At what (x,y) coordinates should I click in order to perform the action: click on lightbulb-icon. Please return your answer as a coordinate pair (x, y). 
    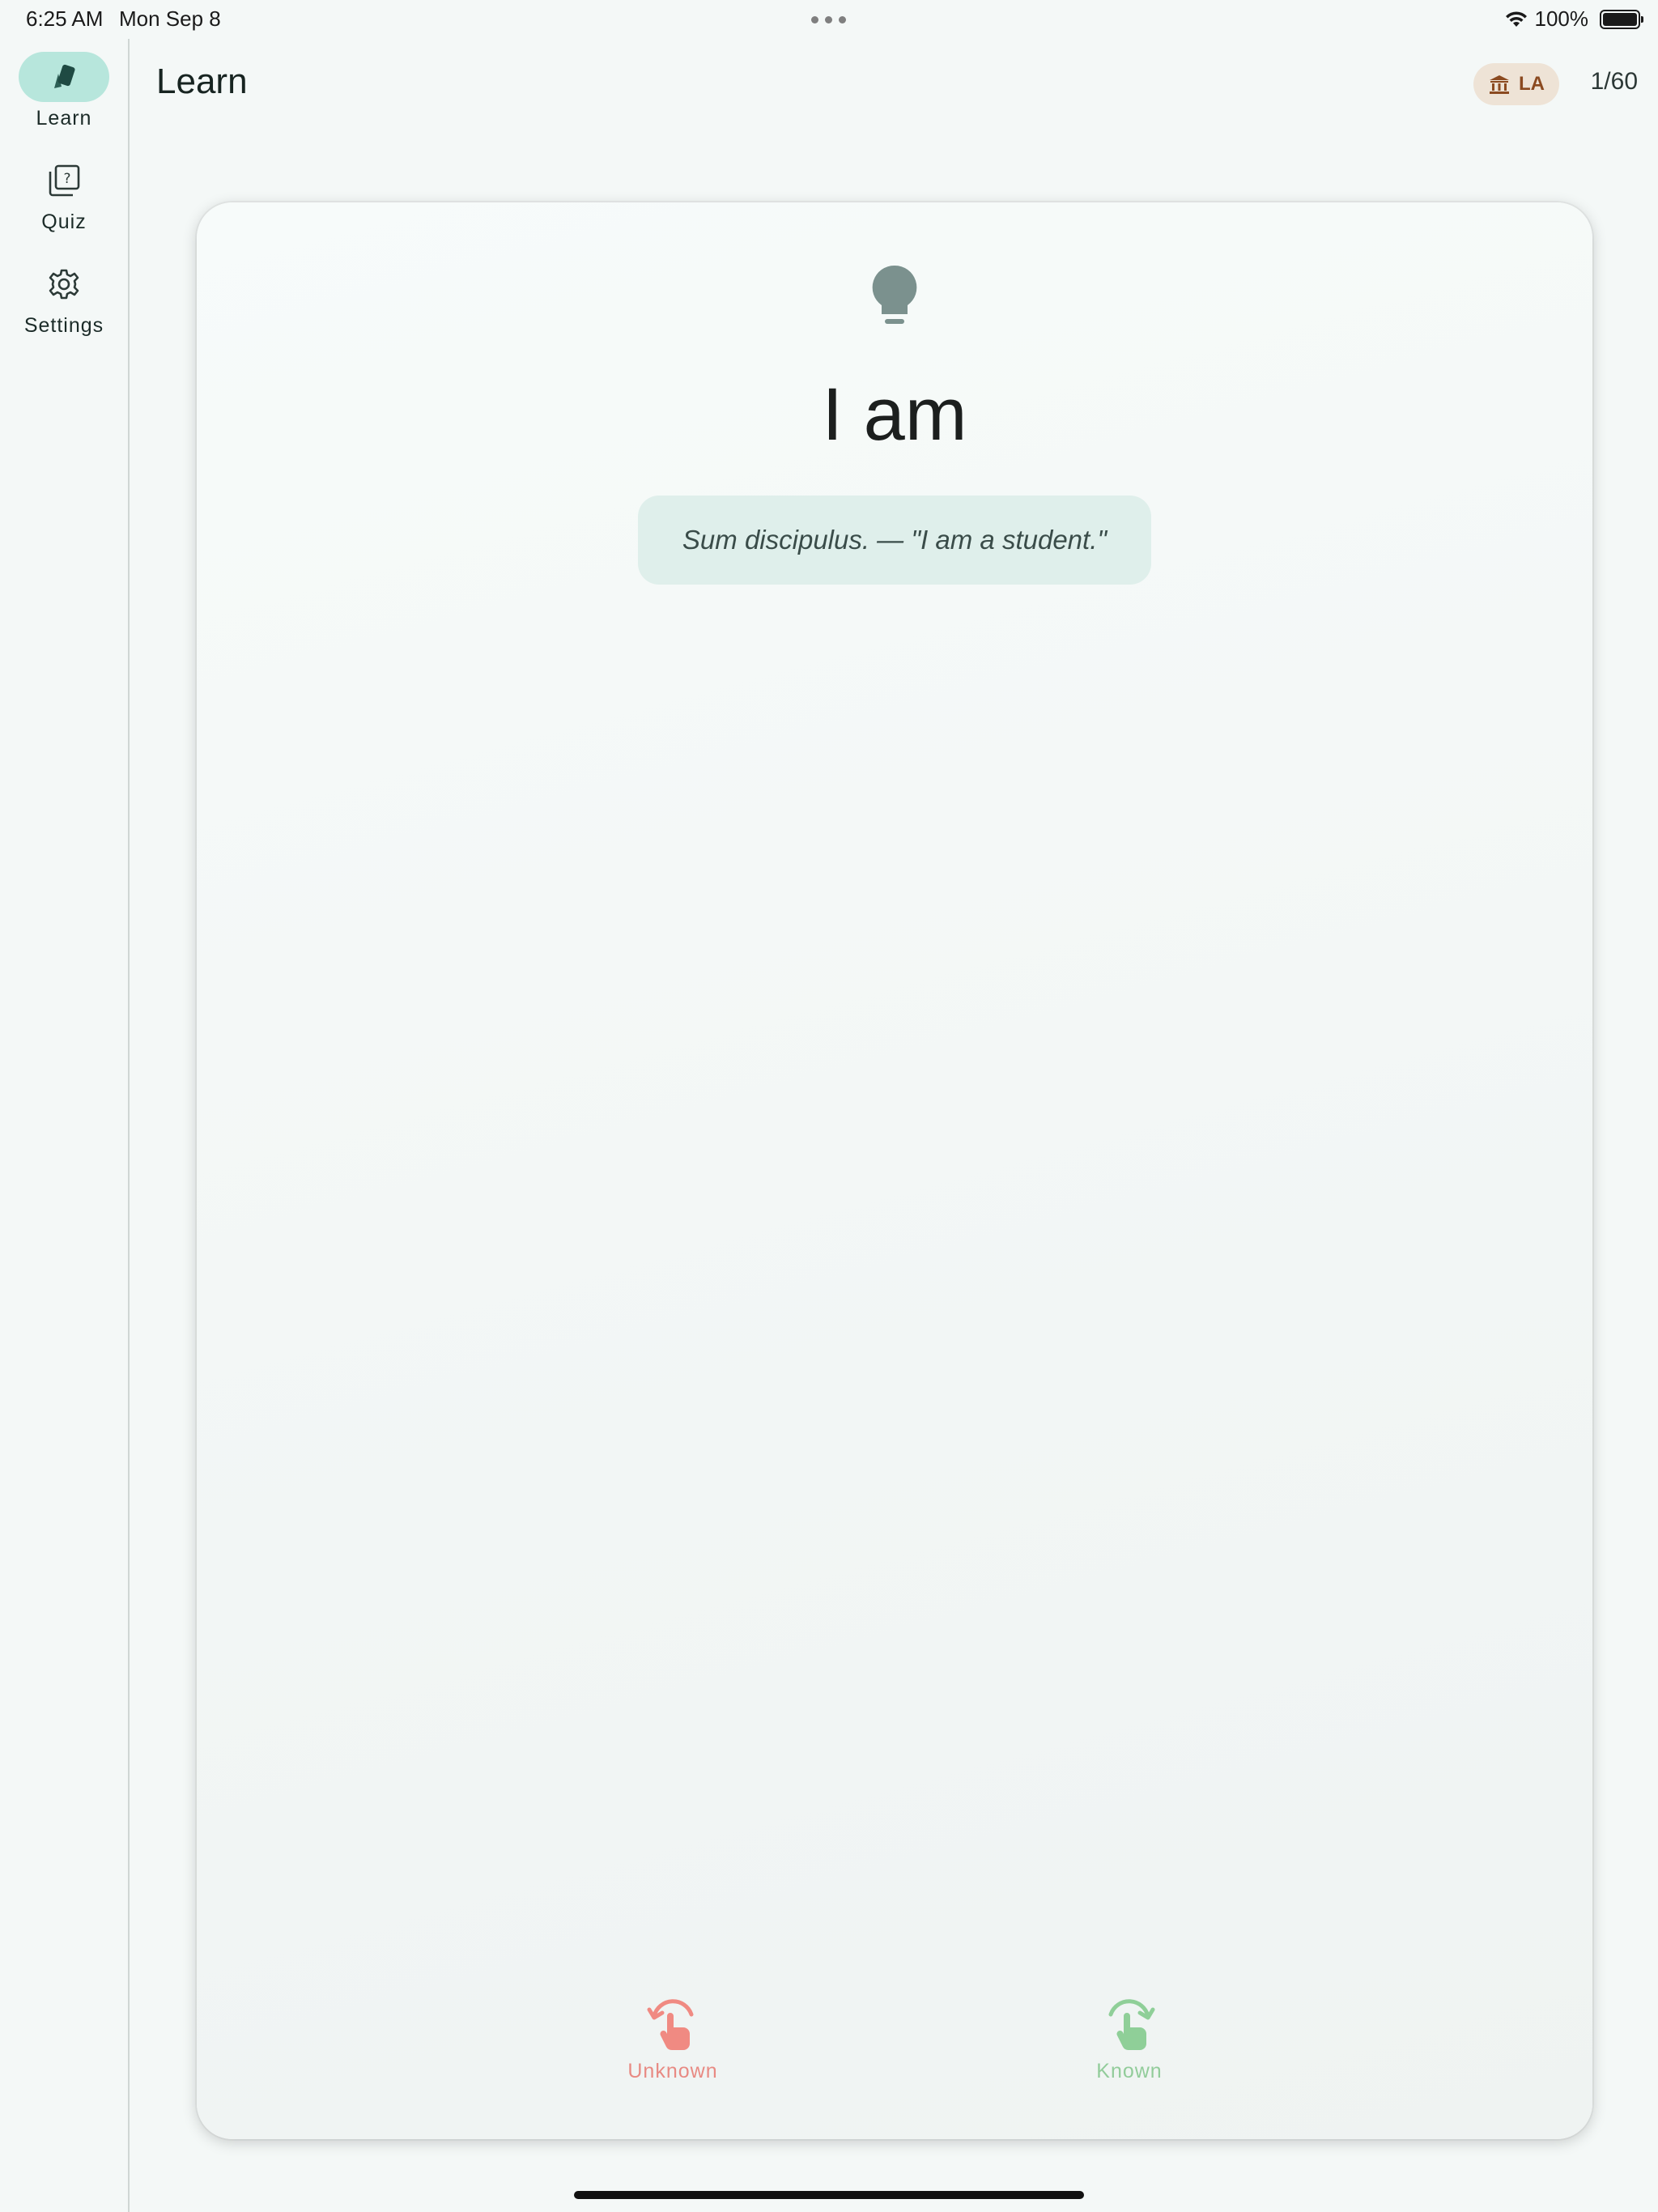
    Looking at the image, I should click on (894, 295).